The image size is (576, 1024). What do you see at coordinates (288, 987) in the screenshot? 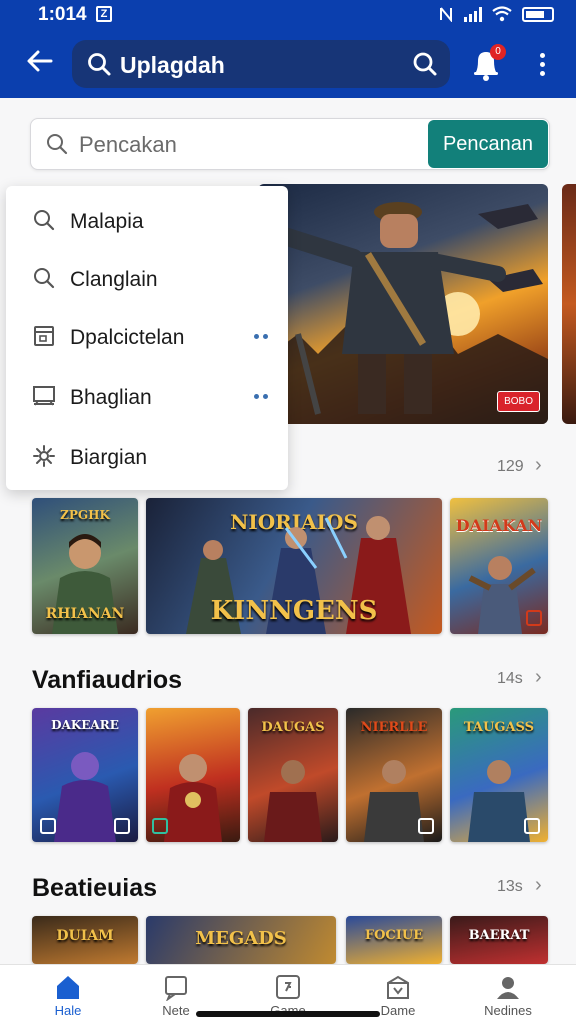
I see `puzzle-icon` at bounding box center [288, 987].